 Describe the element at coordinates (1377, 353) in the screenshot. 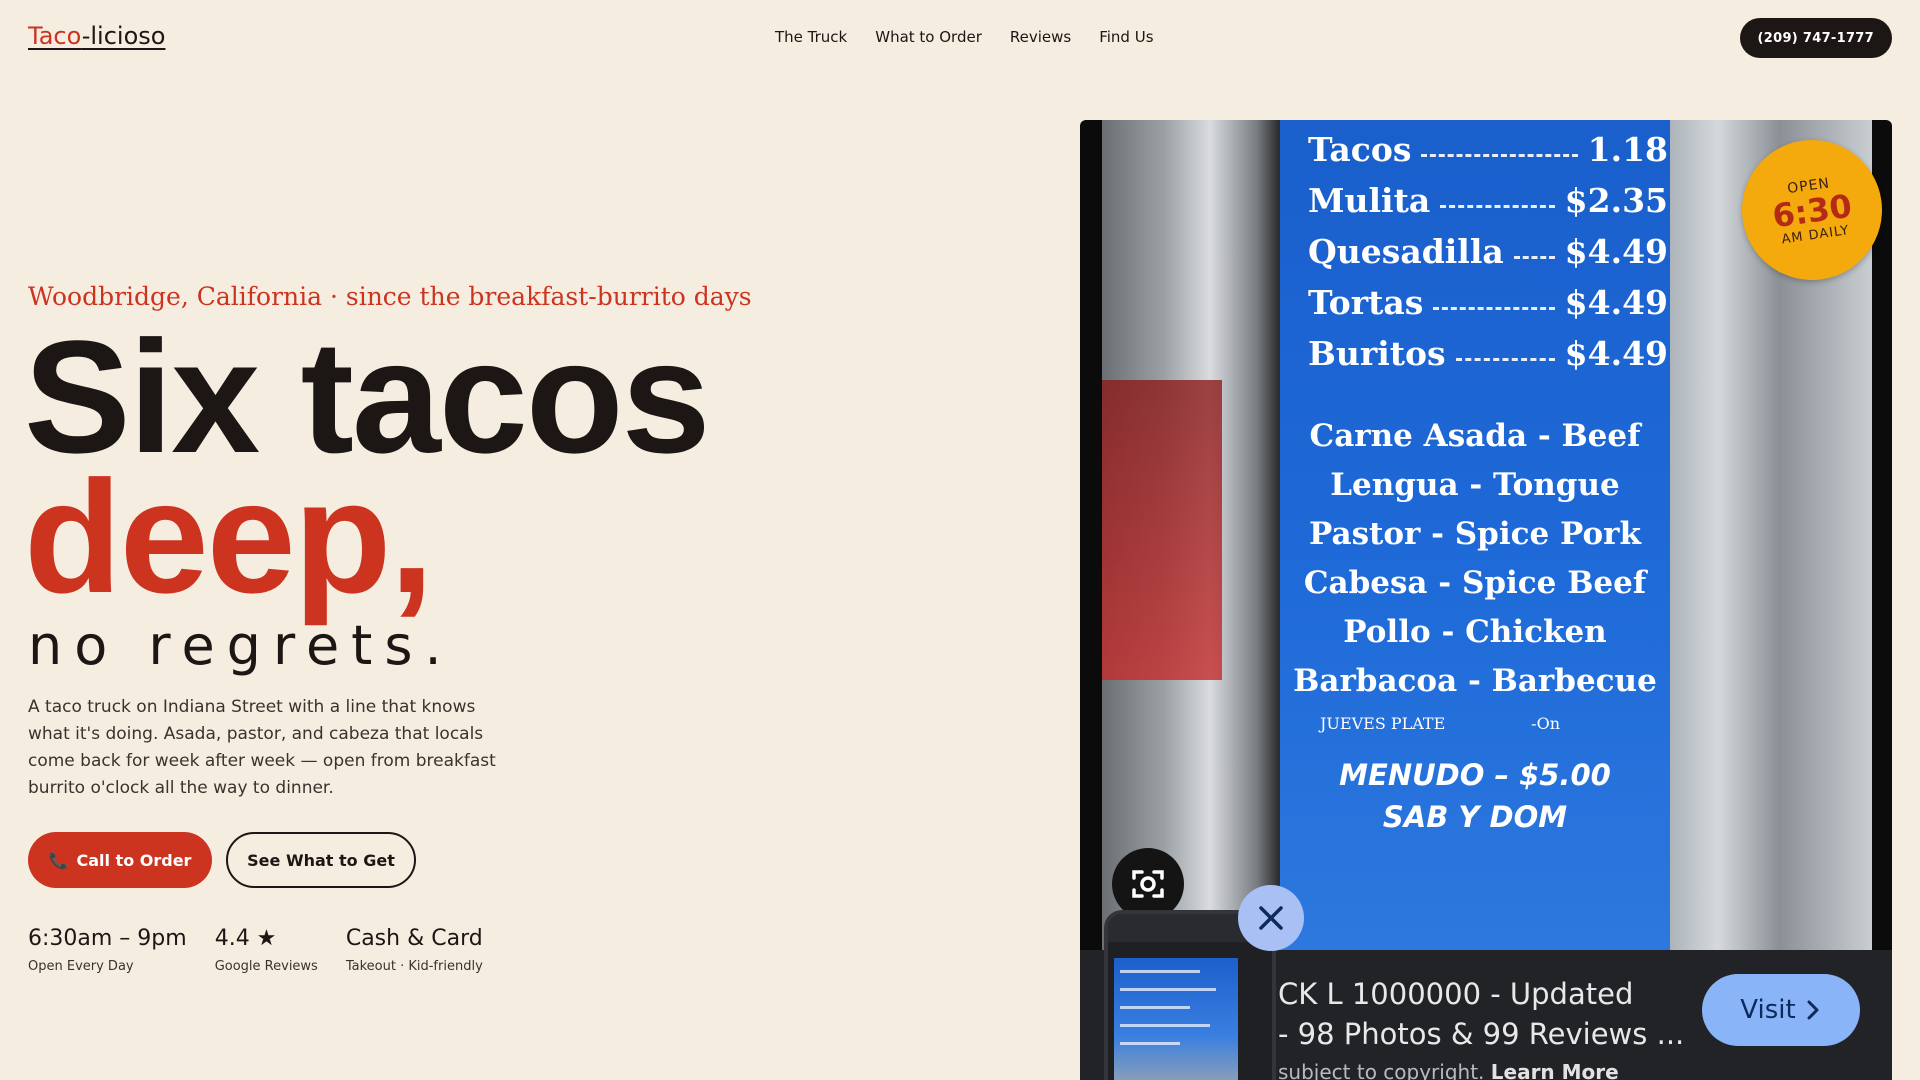

I see `menu-item: Buritos` at that location.